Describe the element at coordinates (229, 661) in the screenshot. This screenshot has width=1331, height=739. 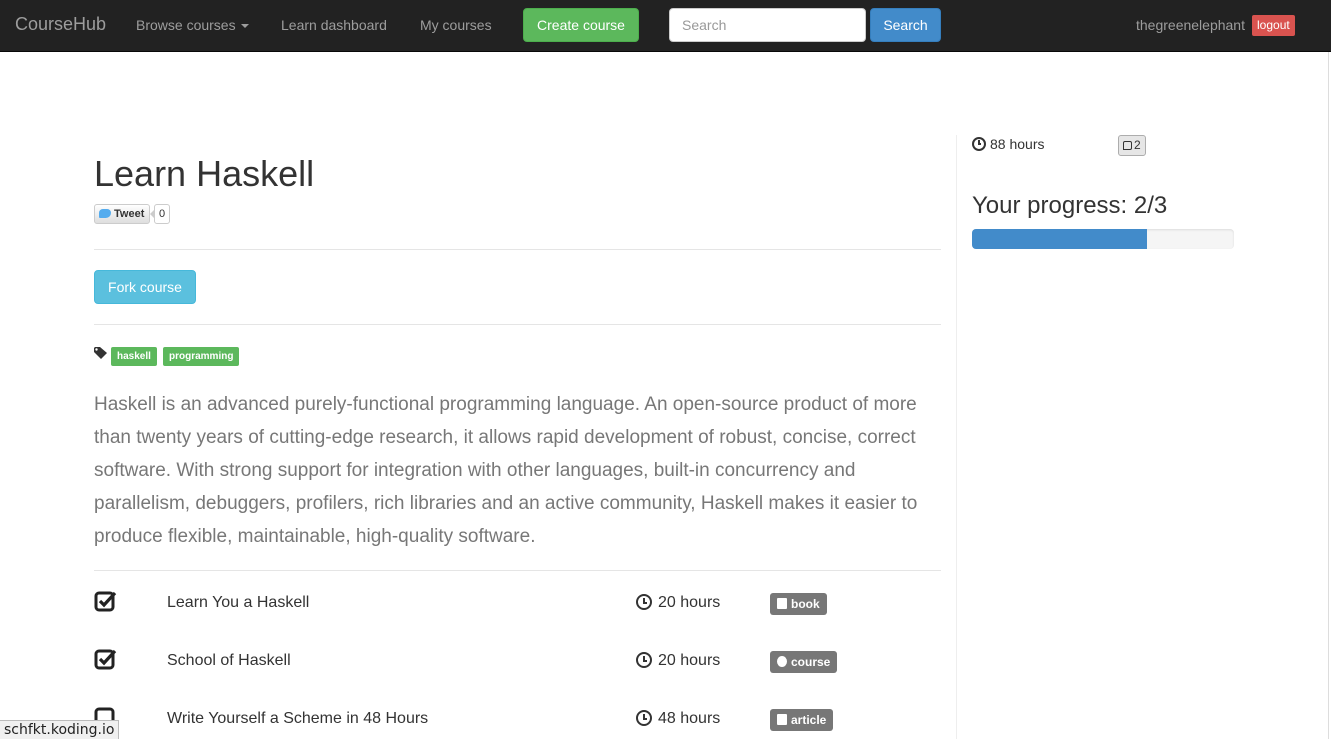
I see `course-item-title: School of Haskell` at that location.